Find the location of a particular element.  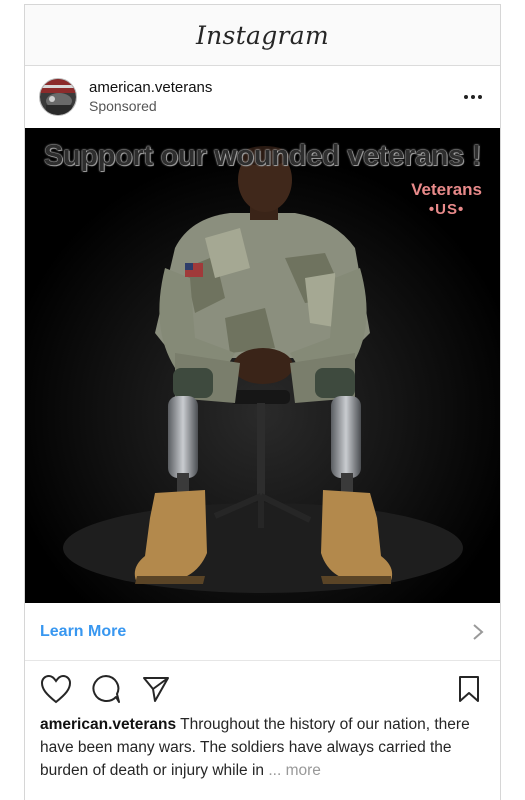

comment-bubble-icon is located at coordinates (106, 689).